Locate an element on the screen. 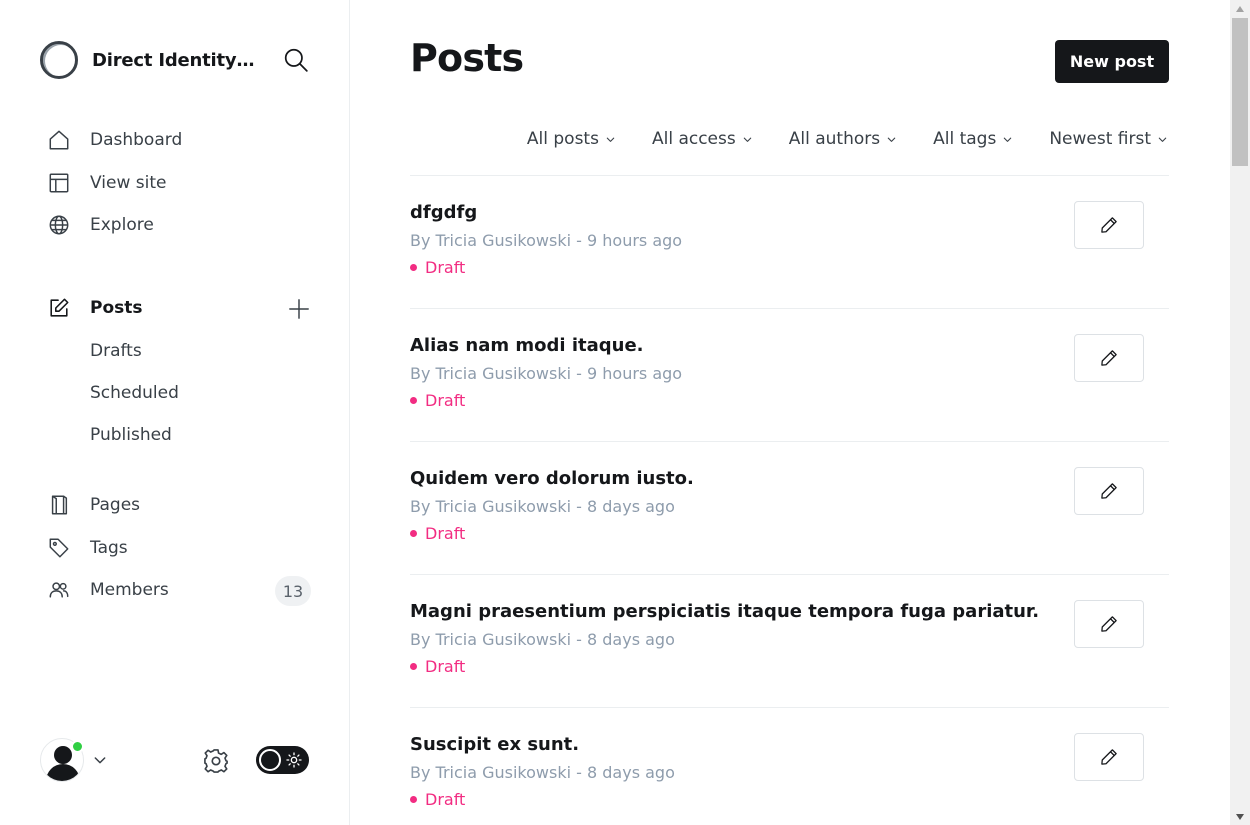 The width and height of the screenshot is (1250, 825). scrollbar-thumb is located at coordinates (1240, 92).